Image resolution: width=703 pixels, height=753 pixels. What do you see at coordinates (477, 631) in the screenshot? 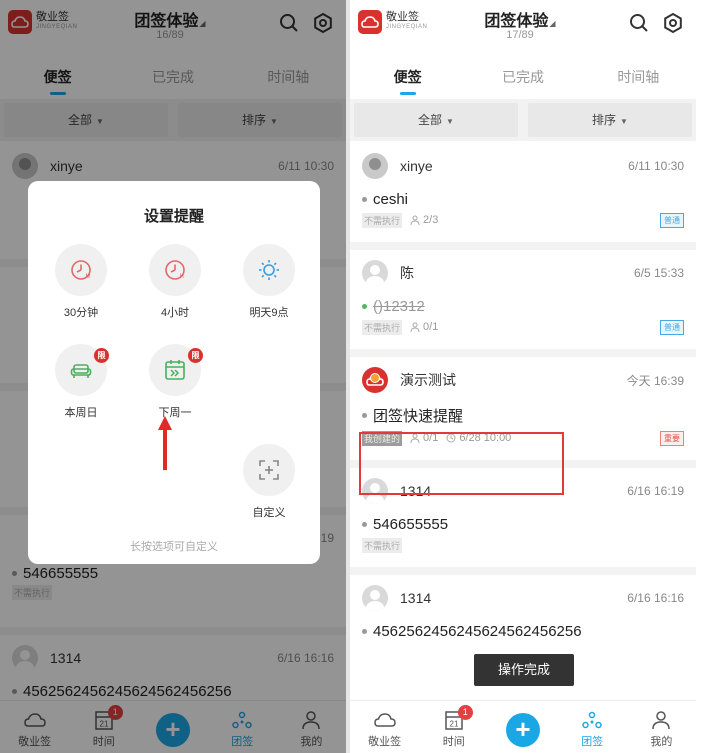
I see `card-content: 4562562456245624562456256` at bounding box center [477, 631].